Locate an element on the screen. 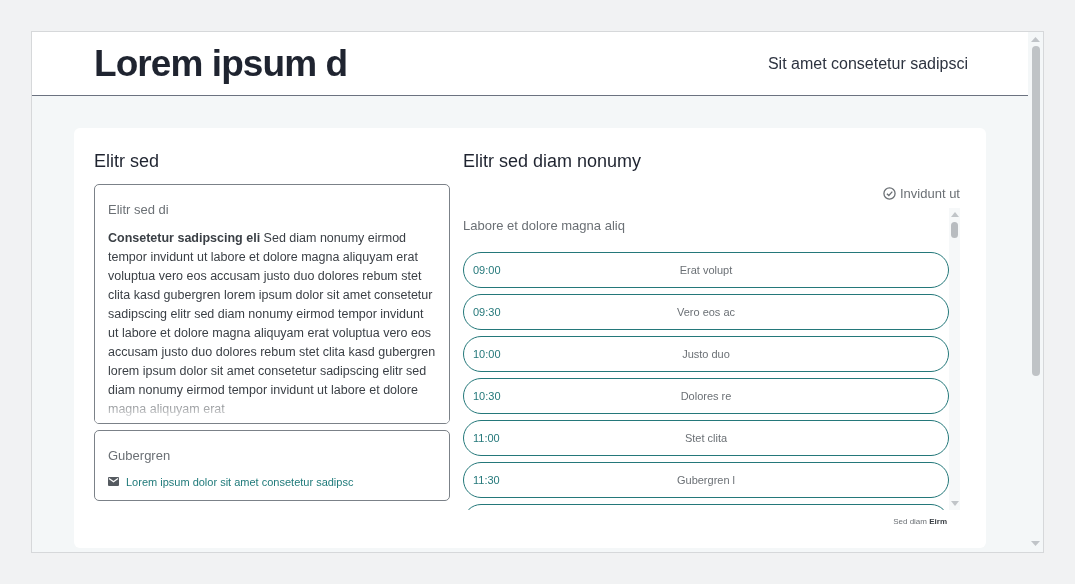 This screenshot has width=1075, height=584. time-slot: 09:00 Erat volupt is located at coordinates (706, 270).